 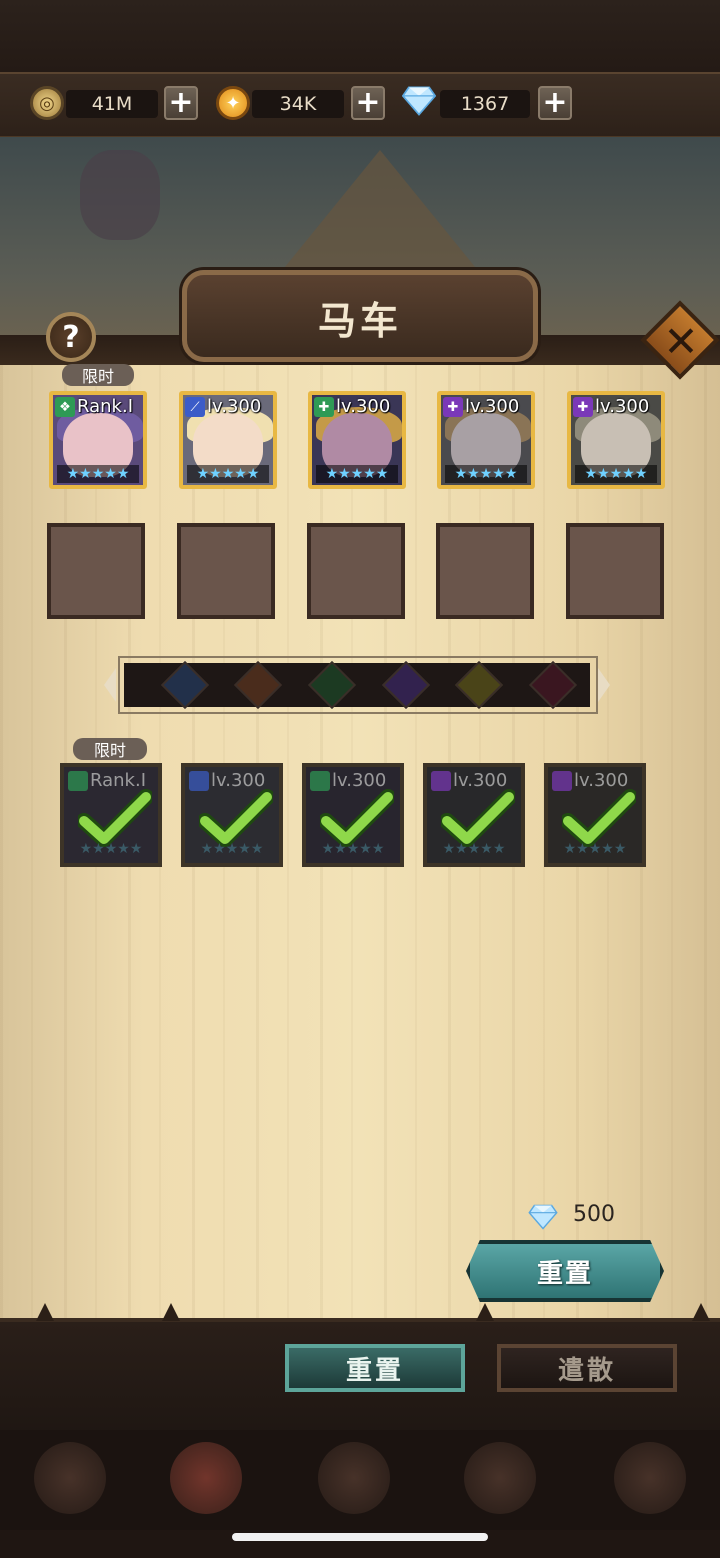 What do you see at coordinates (110, 685) in the screenshot?
I see `chevron-left-icon` at bounding box center [110, 685].